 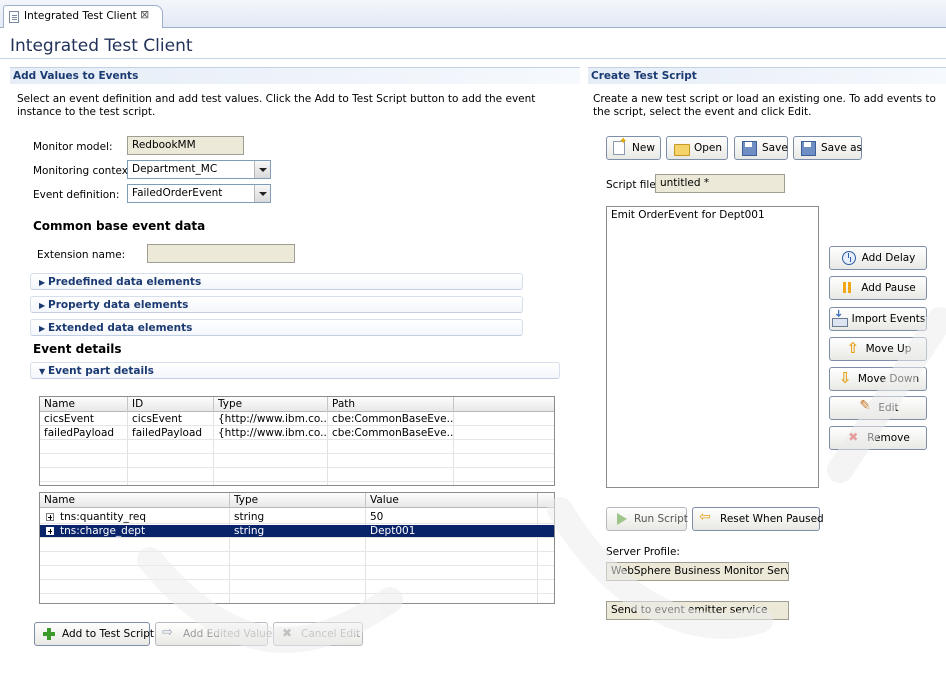 What do you see at coordinates (451, 531) in the screenshot?
I see `cell-value: Dept001` at bounding box center [451, 531].